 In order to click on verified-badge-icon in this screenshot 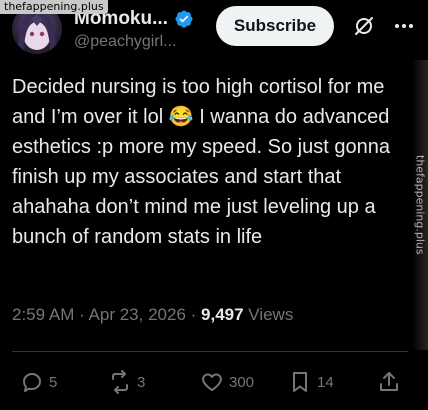, I will do `click(184, 19)`.